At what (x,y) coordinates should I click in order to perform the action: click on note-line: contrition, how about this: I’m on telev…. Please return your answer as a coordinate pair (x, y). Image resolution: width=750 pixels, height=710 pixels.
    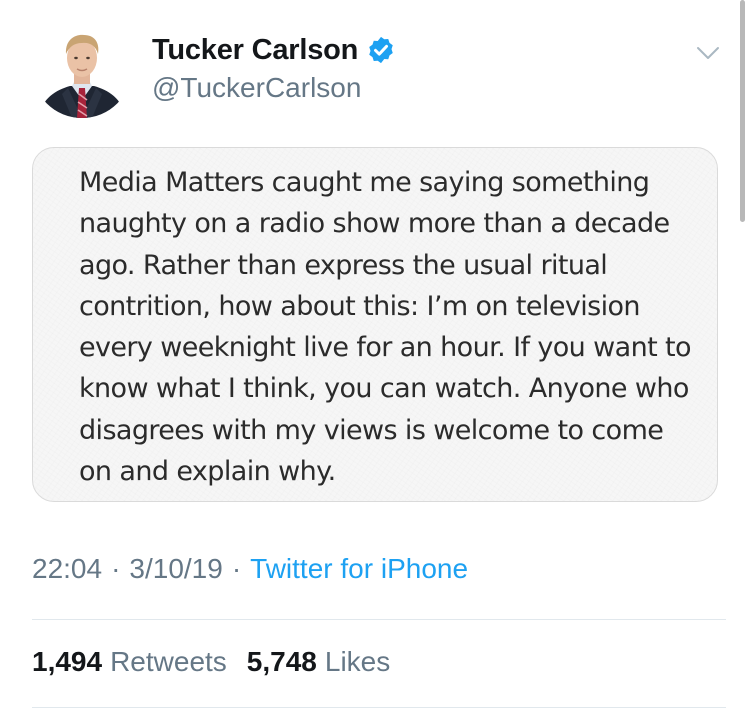
    Looking at the image, I should click on (360, 306).